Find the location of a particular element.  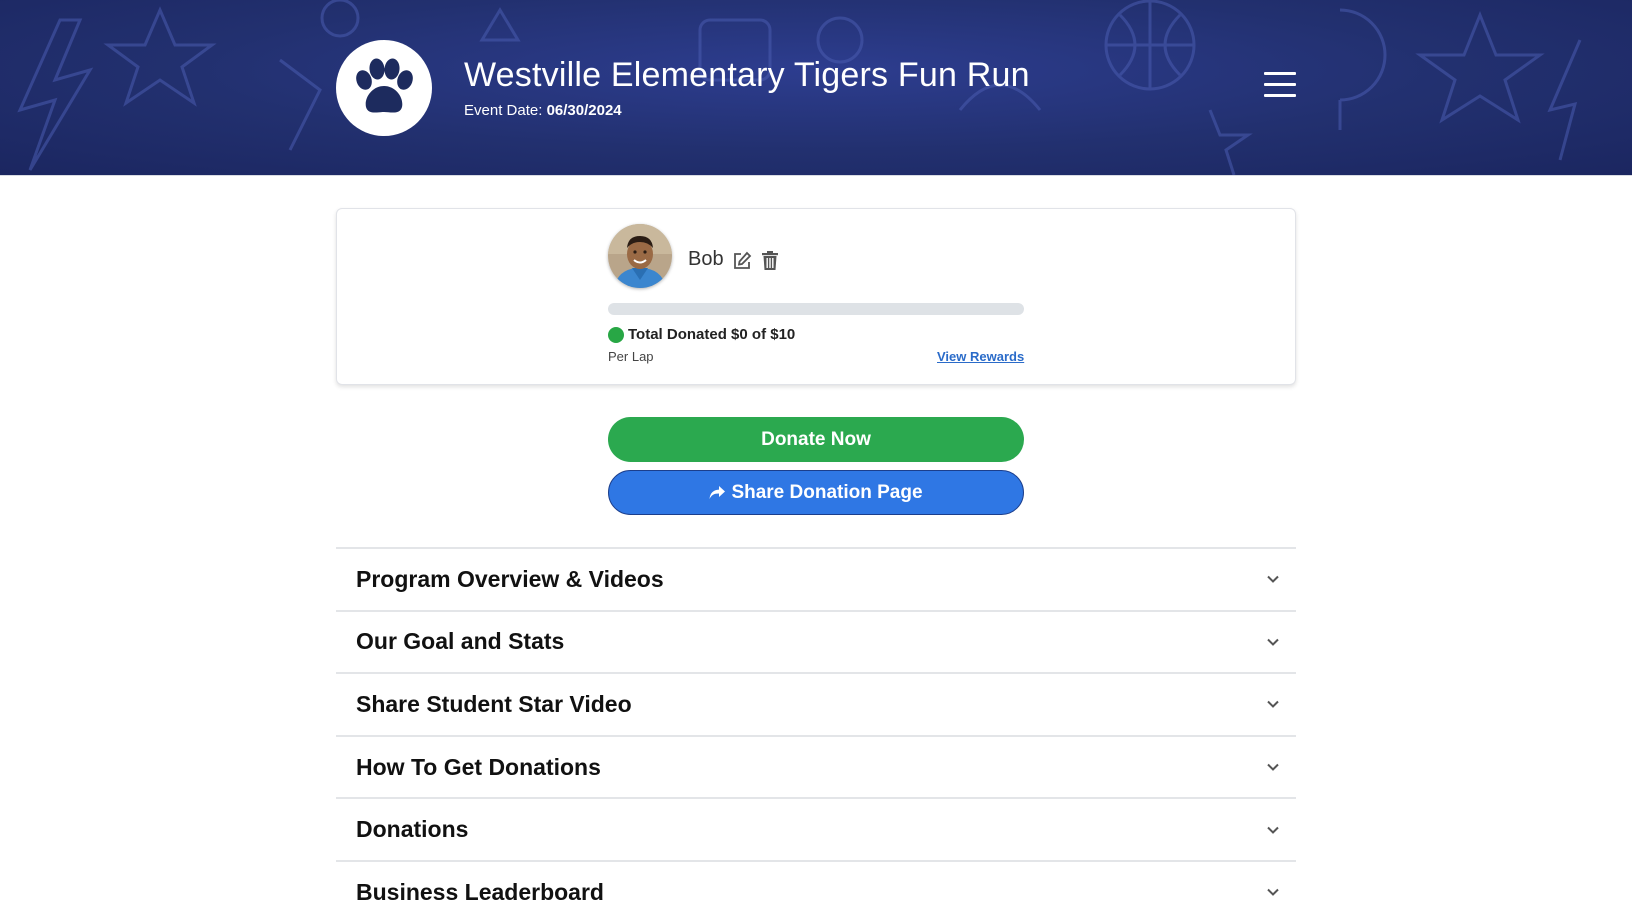

share-donation-page-button: Share Donation Page is located at coordinates (816, 492).